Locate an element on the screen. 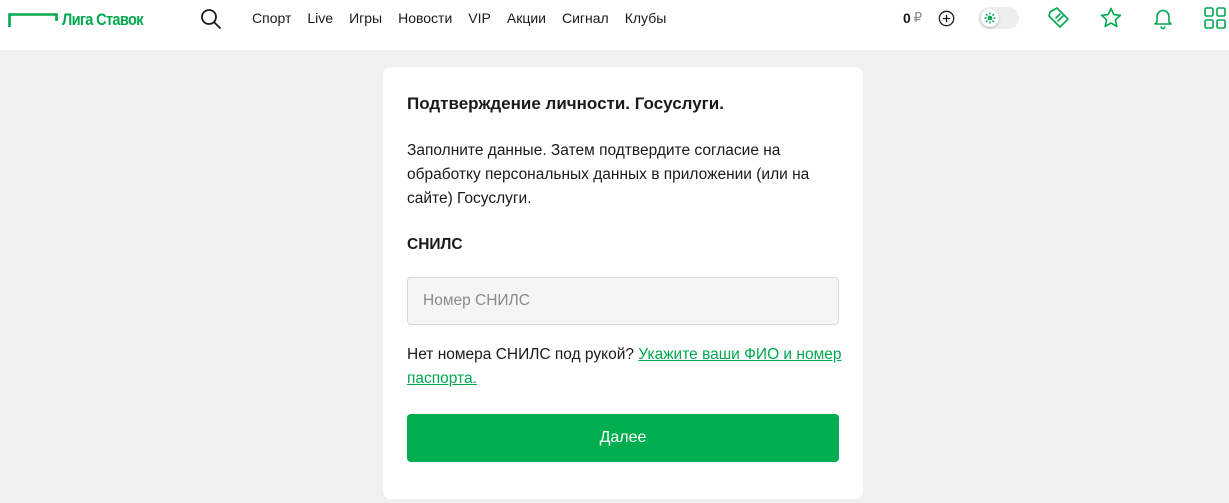 This screenshot has height=503, width=1229. logo: Лига Ставок is located at coordinates (82, 20).